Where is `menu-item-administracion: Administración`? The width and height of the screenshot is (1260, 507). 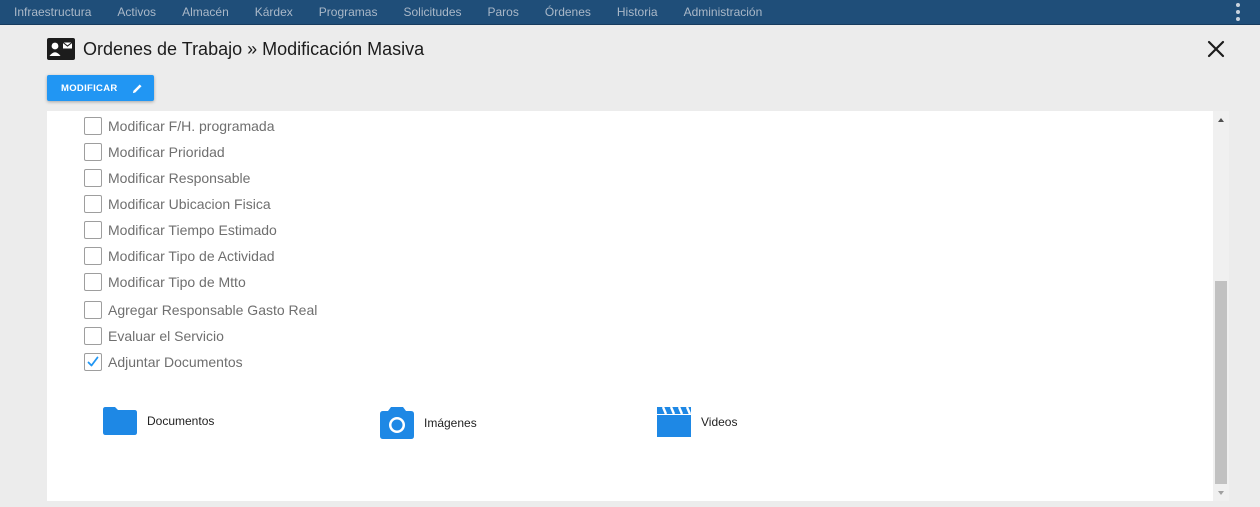 menu-item-administracion: Administración is located at coordinates (723, 12).